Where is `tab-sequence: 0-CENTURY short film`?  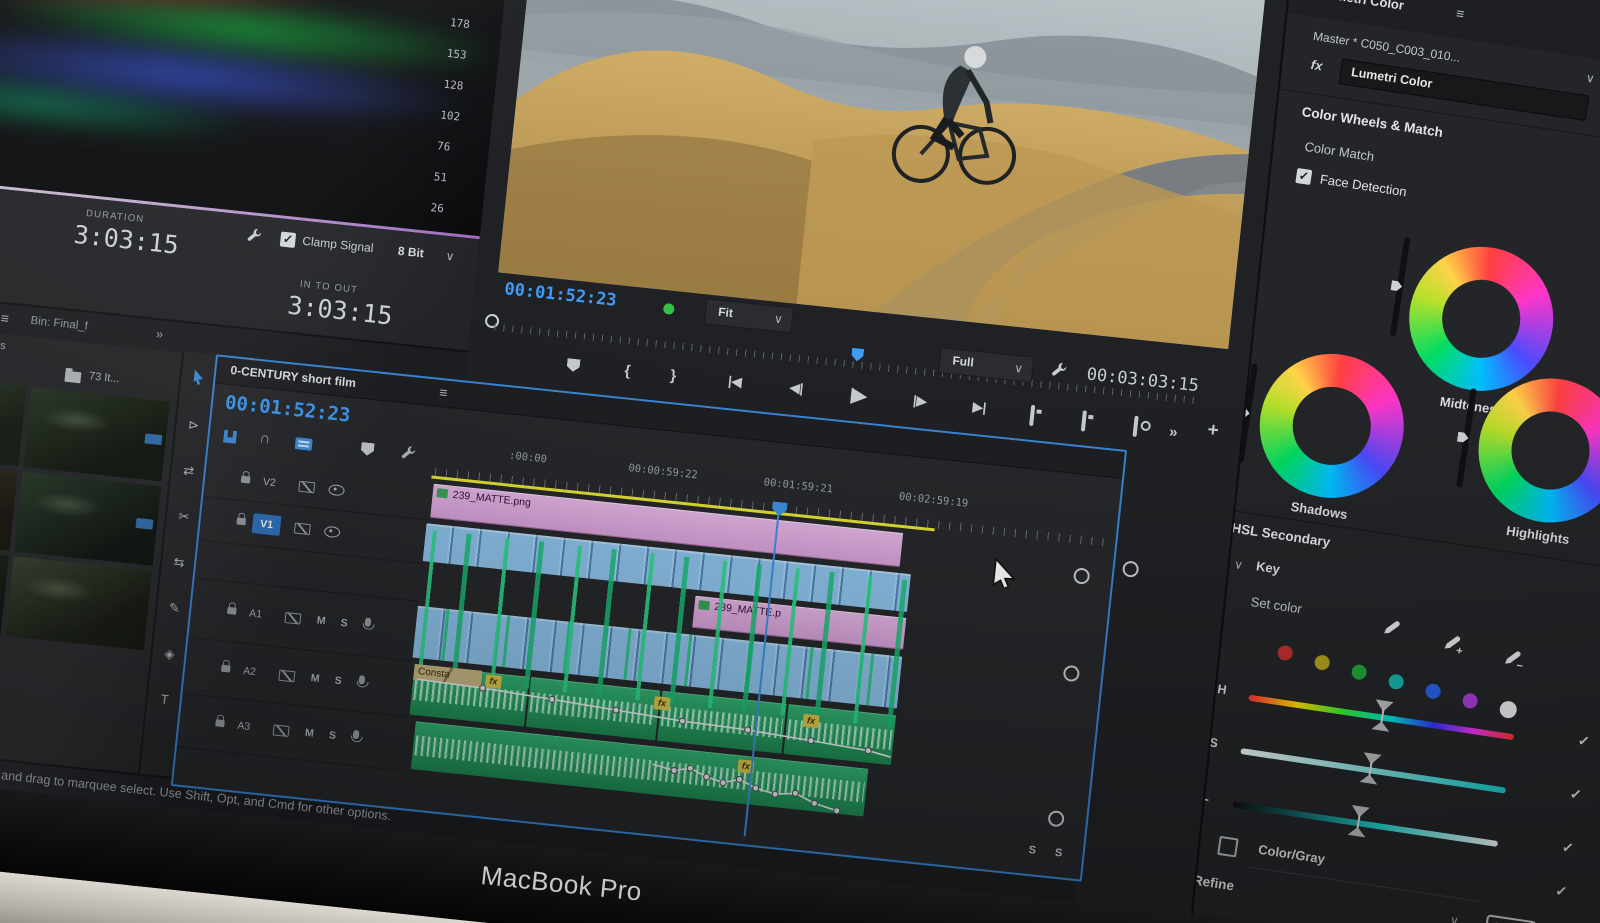 tab-sequence: 0-CENTURY short film is located at coordinates (293, 376).